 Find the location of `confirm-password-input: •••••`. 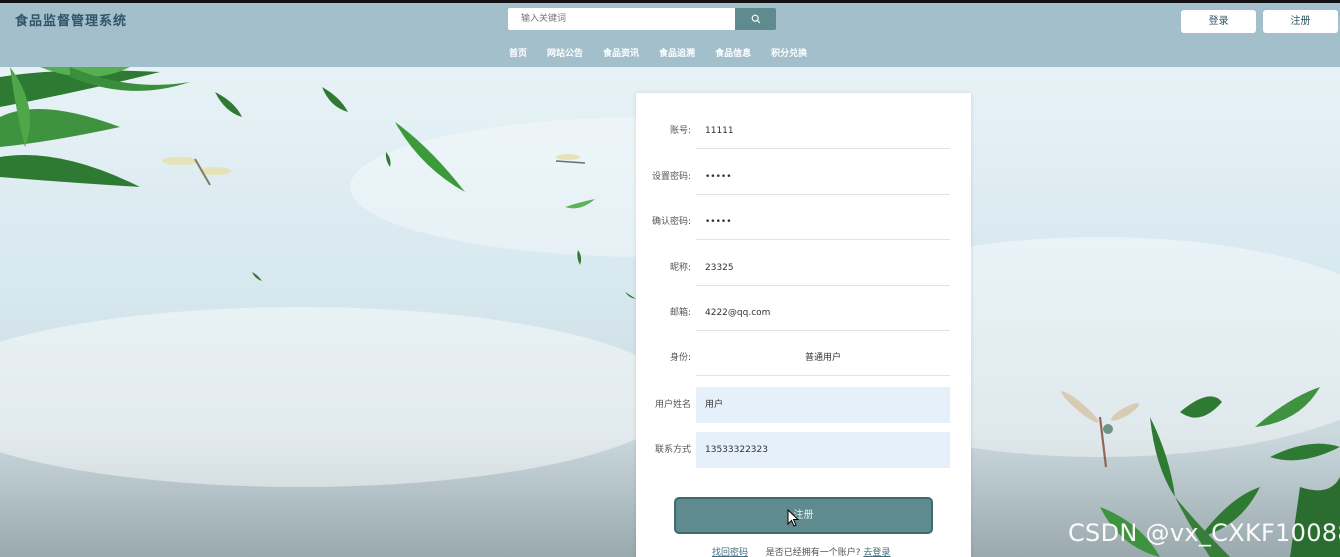

confirm-password-input: ••••• is located at coordinates (823, 222).